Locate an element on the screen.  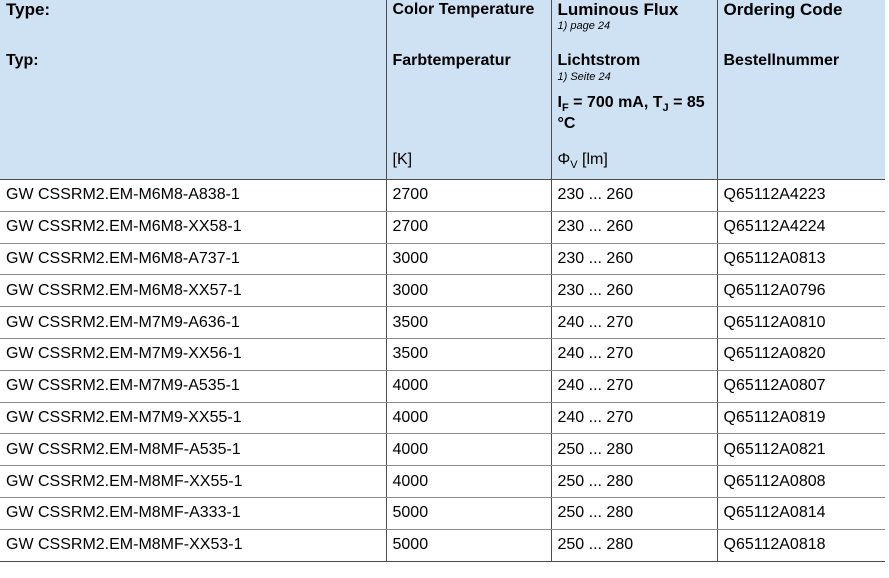
header-type-de: Typ: is located at coordinates (193, 67).